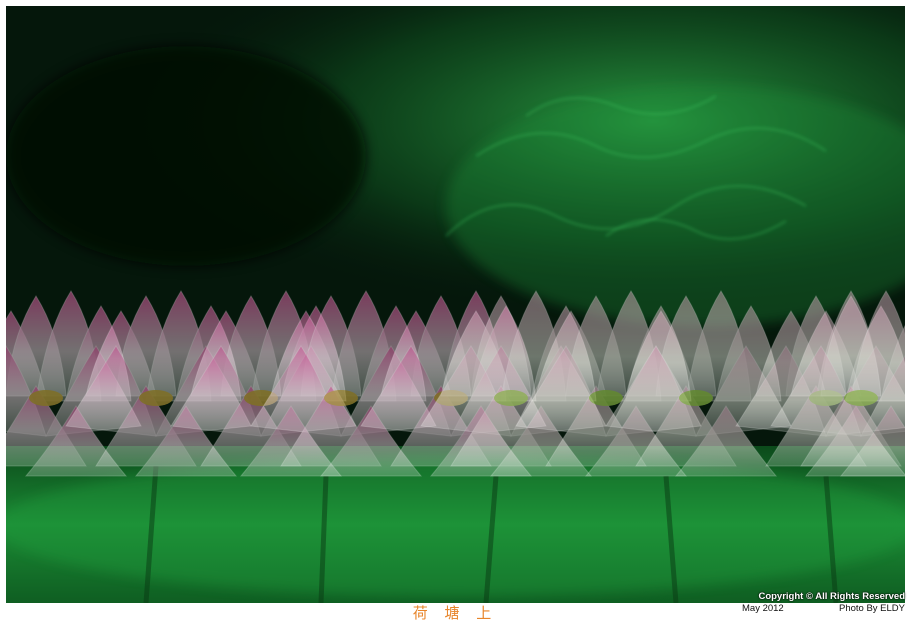 The width and height of the screenshot is (910, 625). Describe the element at coordinates (831, 596) in the screenshot. I see `copyright-watermark: Copyright © All Rights Reserved` at that location.